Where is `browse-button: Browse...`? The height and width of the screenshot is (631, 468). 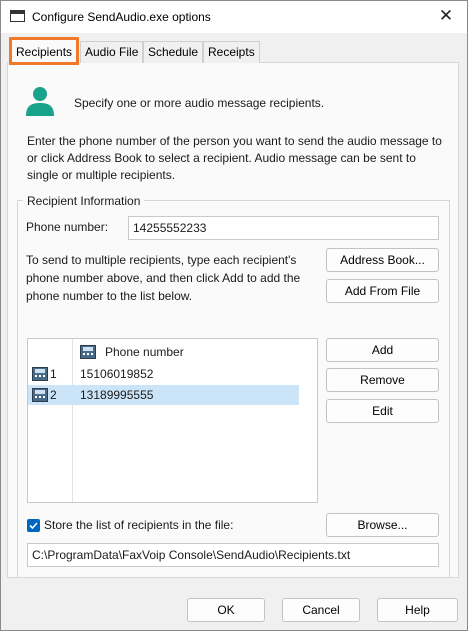
browse-button: Browse... is located at coordinates (382, 525).